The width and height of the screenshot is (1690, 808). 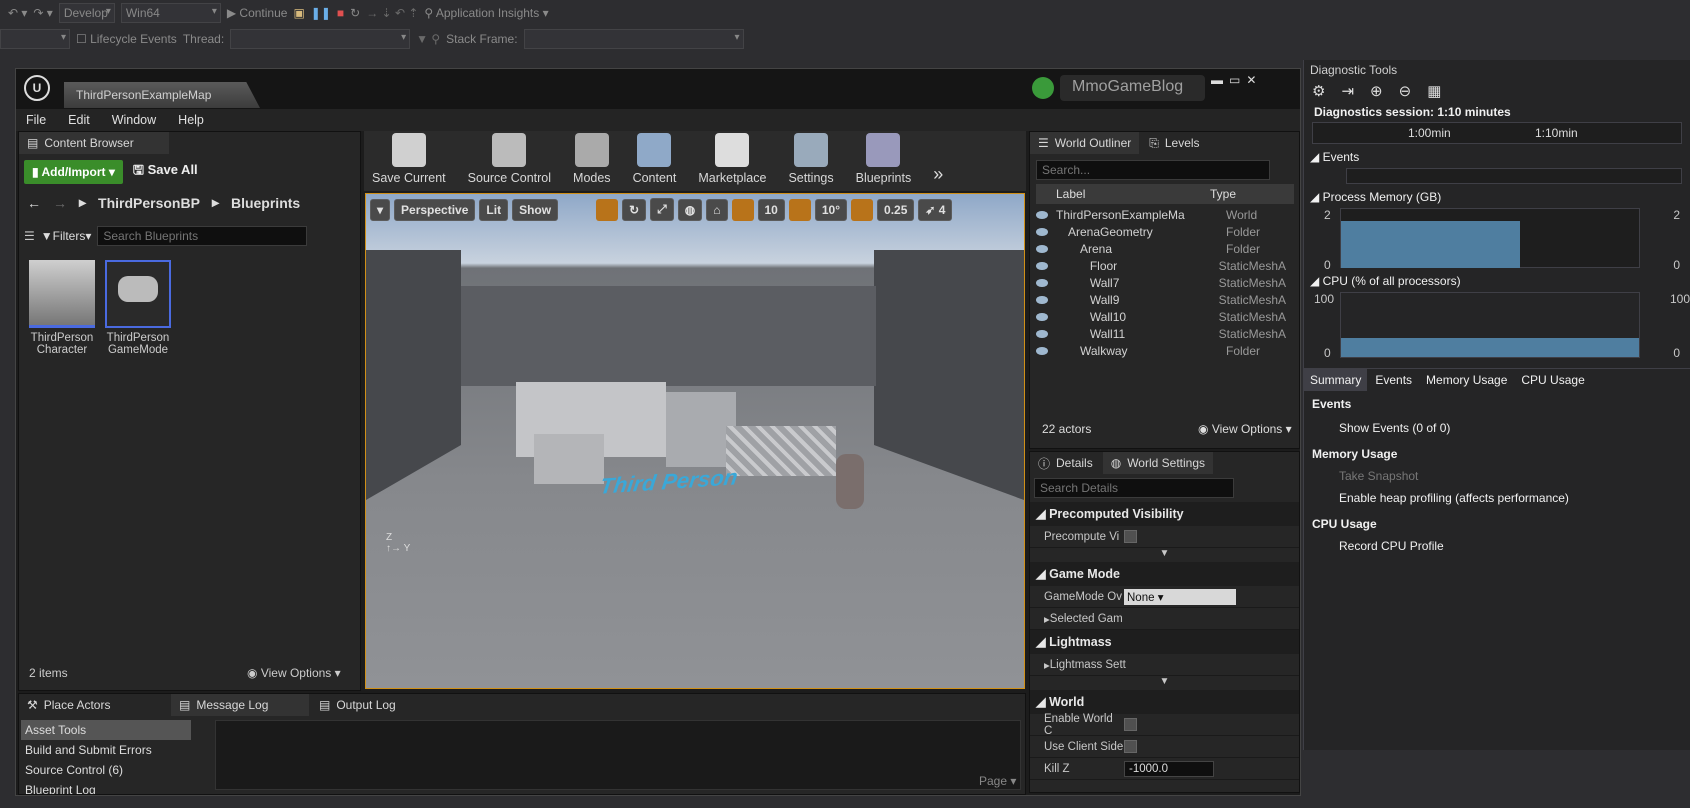 What do you see at coordinates (106, 730) in the screenshot?
I see `log-category-item: Asset Tools` at bounding box center [106, 730].